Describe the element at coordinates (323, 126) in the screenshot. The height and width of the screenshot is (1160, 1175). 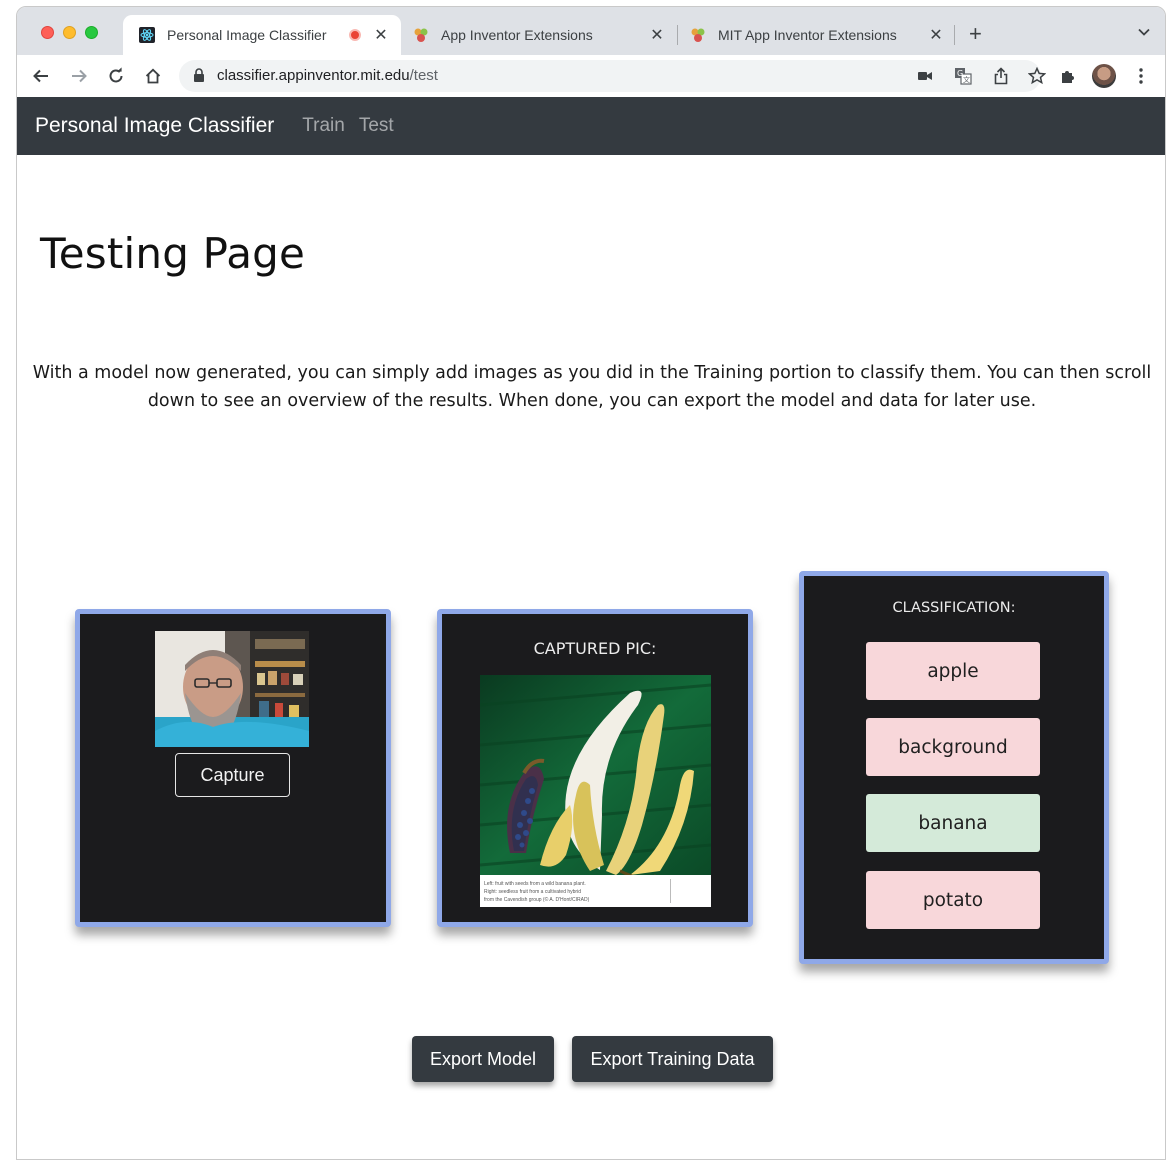
I see `nav-link-train: Train` at that location.